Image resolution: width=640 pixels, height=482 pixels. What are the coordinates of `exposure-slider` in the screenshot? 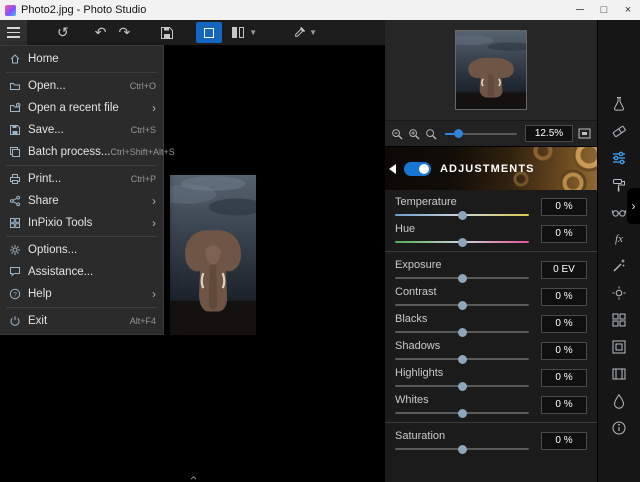 It's located at (462, 278).